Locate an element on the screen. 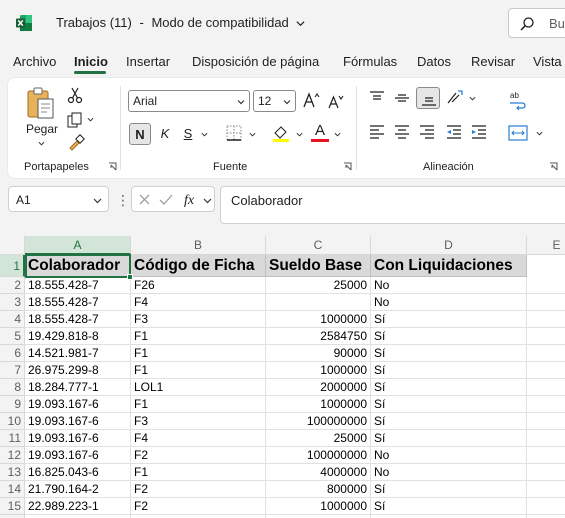 The height and width of the screenshot is (518, 565). row-header: 12 is located at coordinates (12, 455).